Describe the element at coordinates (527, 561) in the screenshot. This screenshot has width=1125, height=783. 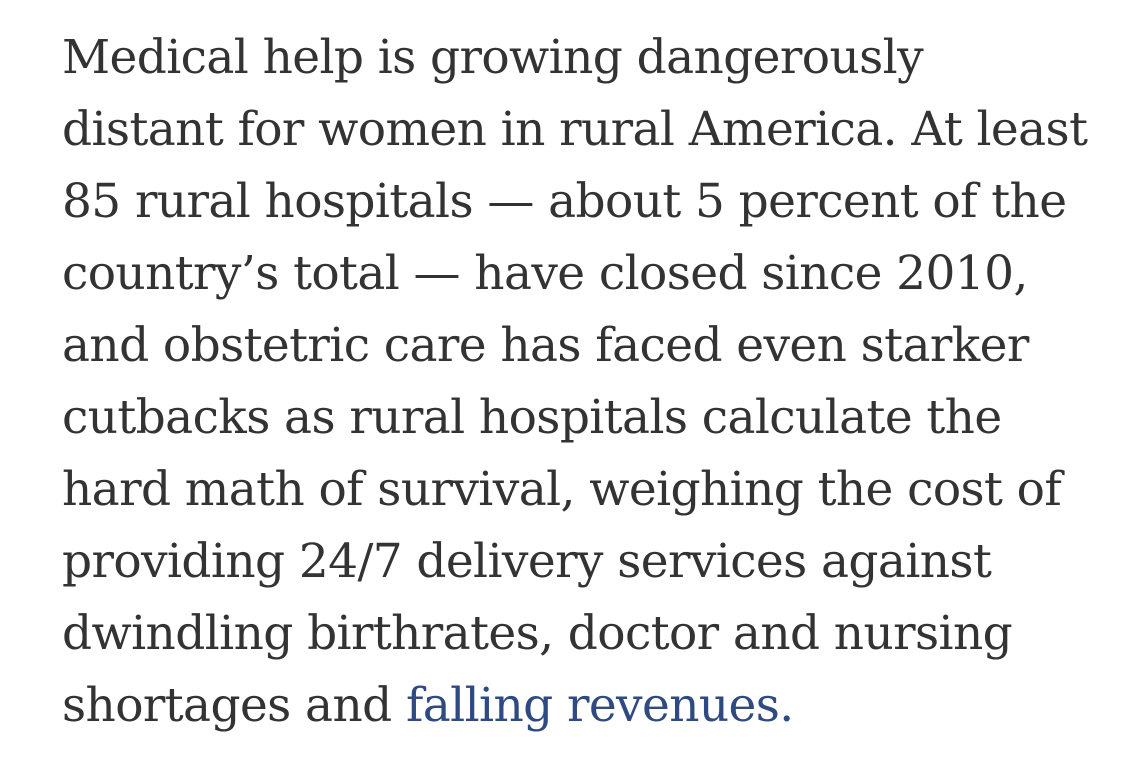
I see `paragraph-line: providing 24/7 delivery services against` at that location.